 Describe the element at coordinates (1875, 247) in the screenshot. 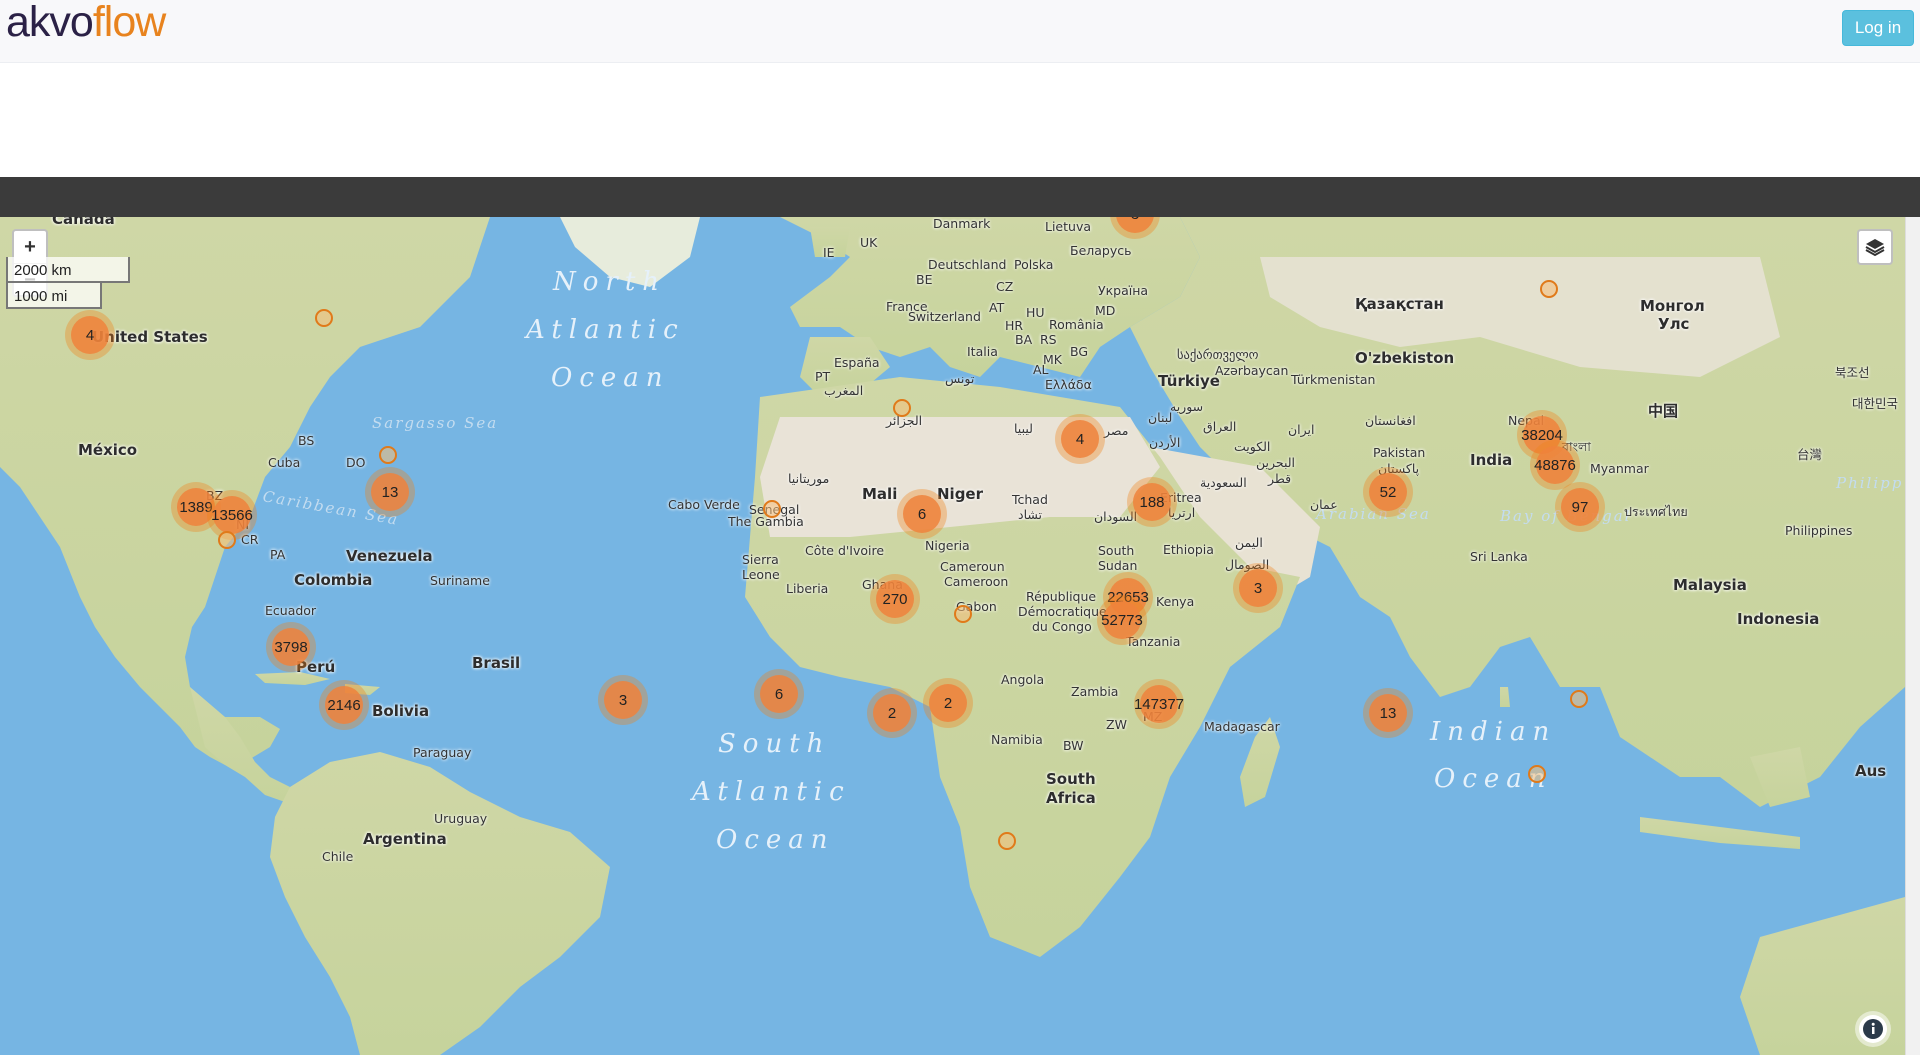

I see `layers-icon` at that location.